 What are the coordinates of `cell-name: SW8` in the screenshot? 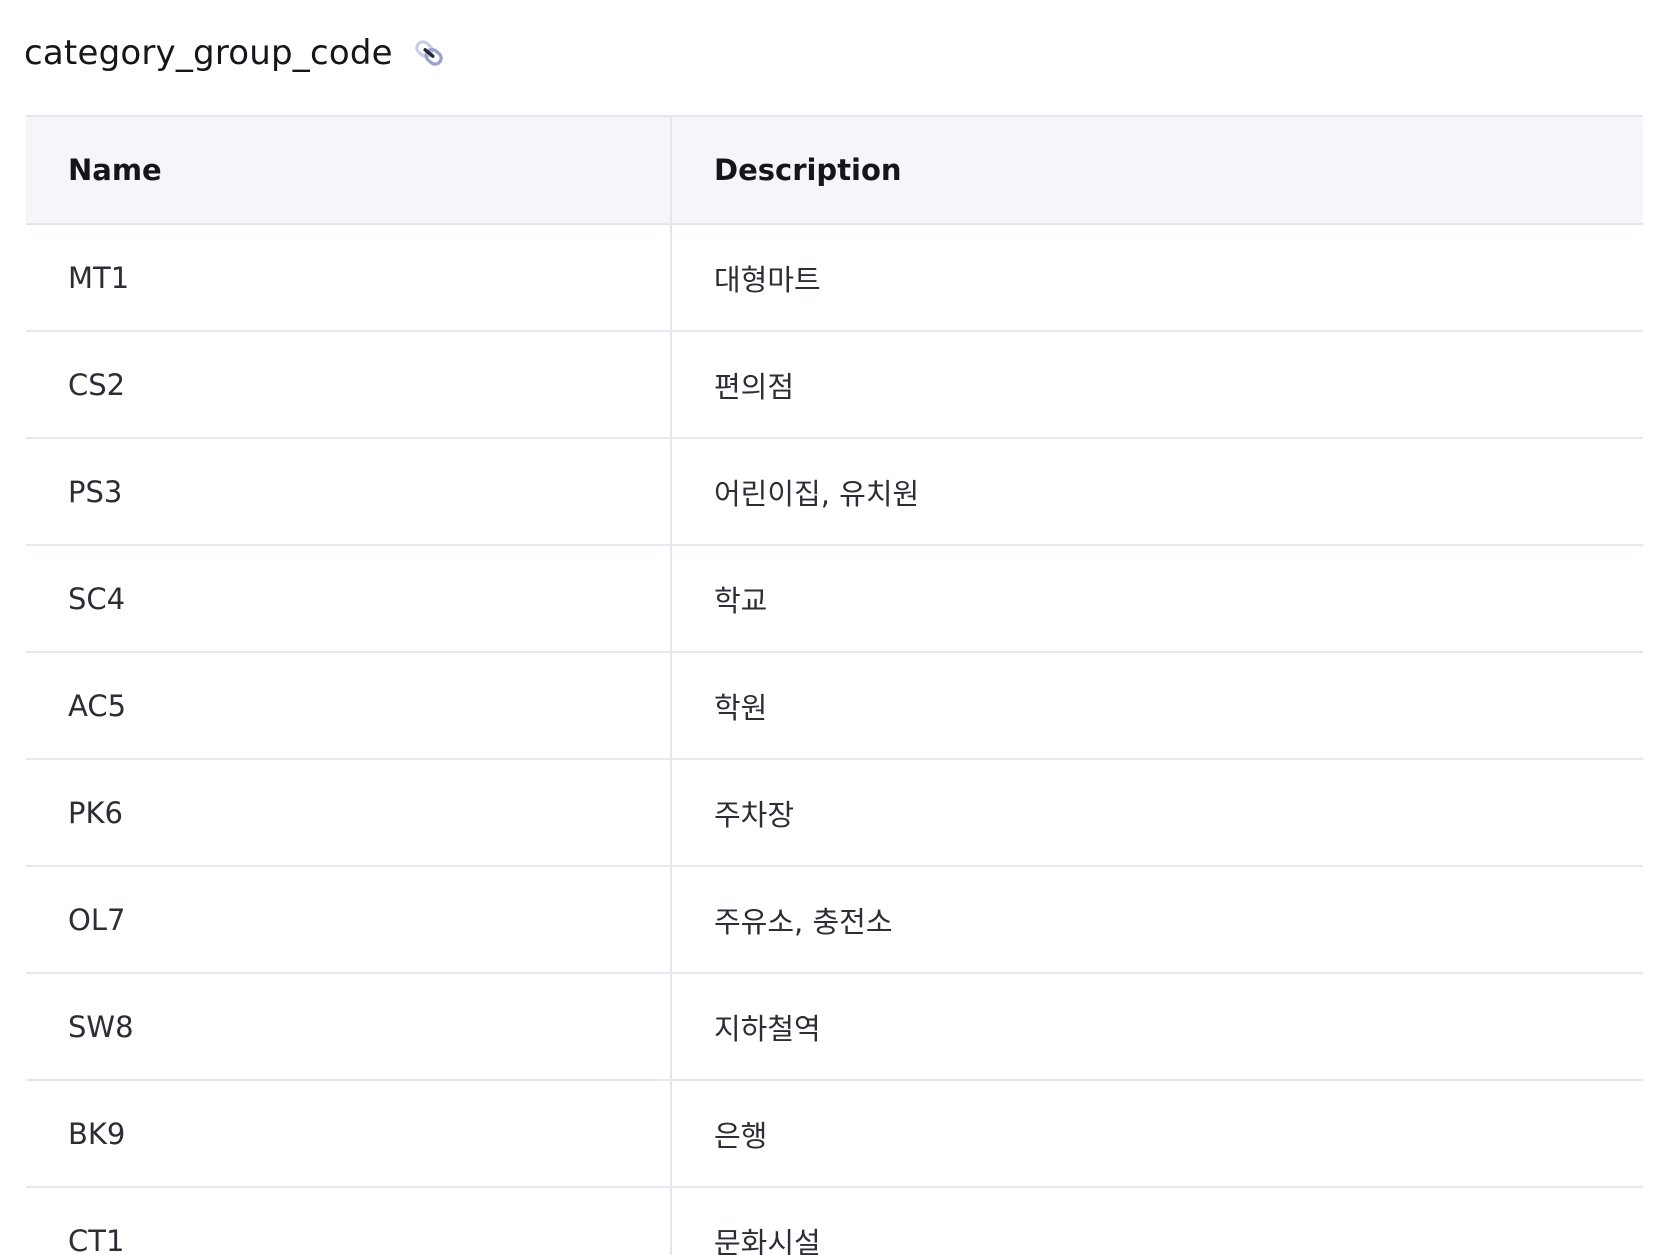 It's located at (348, 1027).